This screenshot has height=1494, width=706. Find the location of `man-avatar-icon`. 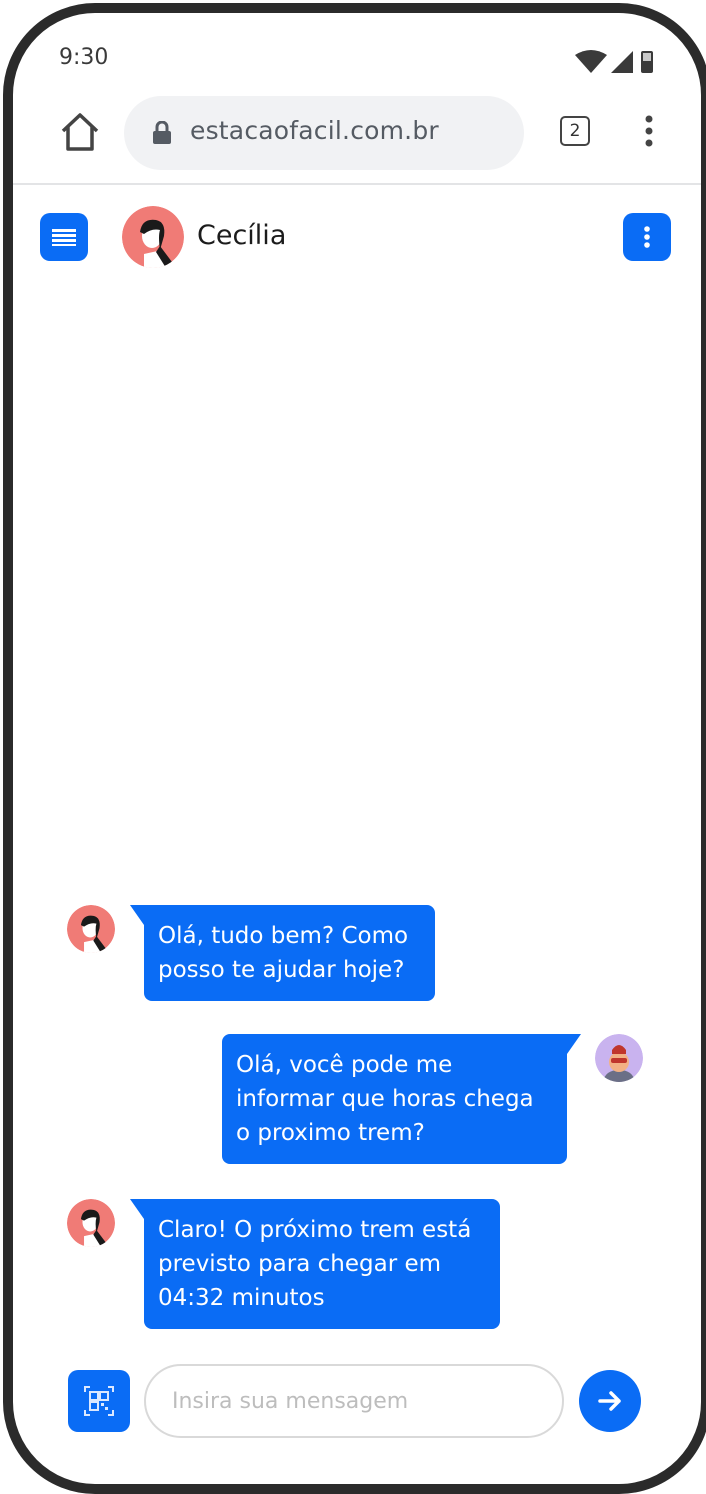

man-avatar-icon is located at coordinates (619, 1058).